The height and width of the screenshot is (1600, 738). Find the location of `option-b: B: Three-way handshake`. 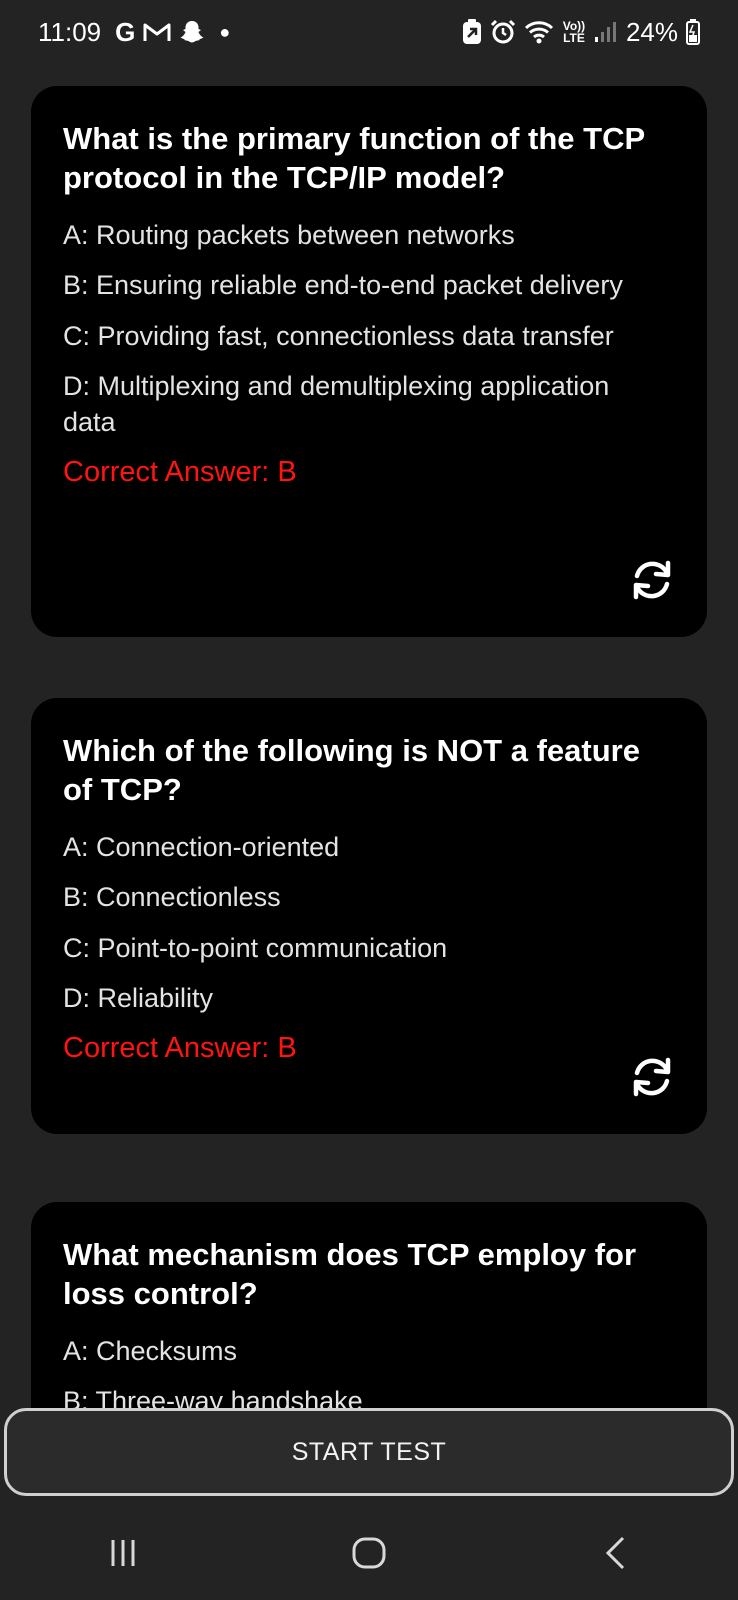

option-b: B: Three-way handshake is located at coordinates (213, 1397).